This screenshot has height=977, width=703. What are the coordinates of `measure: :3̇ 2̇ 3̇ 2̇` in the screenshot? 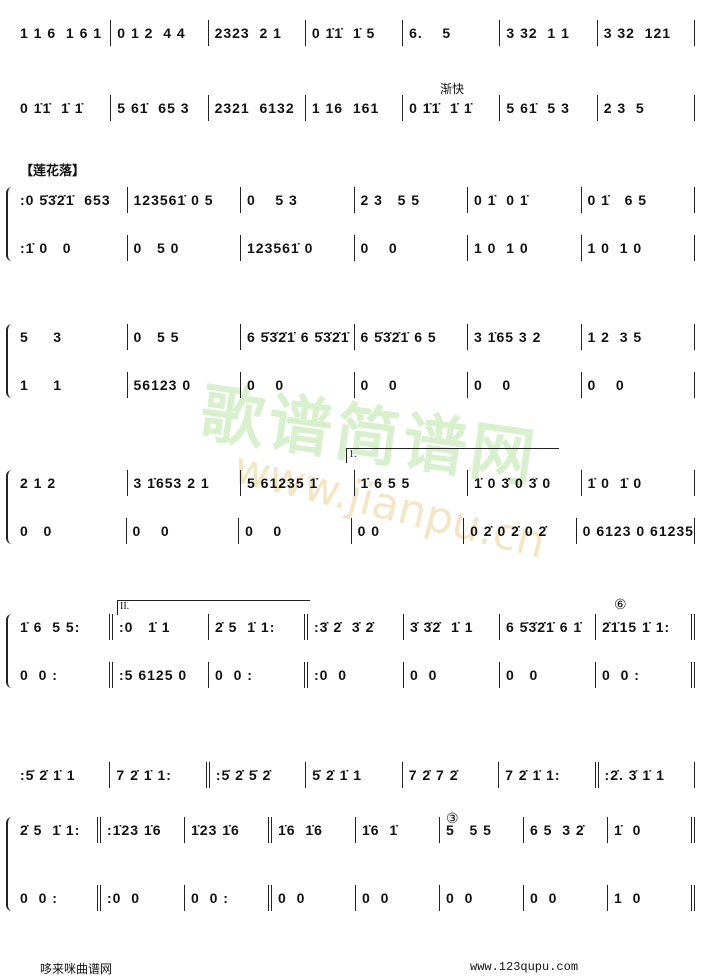 It's located at (356, 627).